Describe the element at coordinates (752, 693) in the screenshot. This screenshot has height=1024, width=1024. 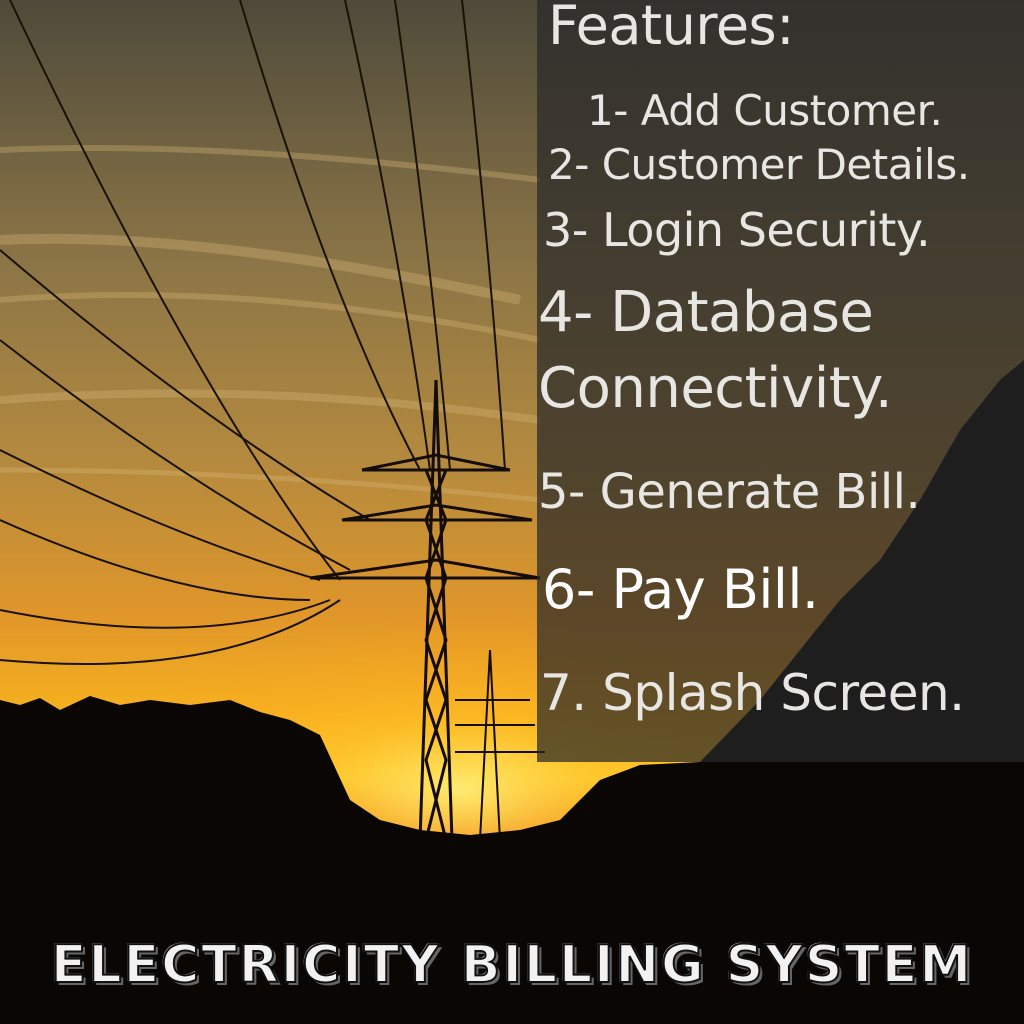
I see `feature-item-splash-screen: 7. Splash Screen.` at that location.